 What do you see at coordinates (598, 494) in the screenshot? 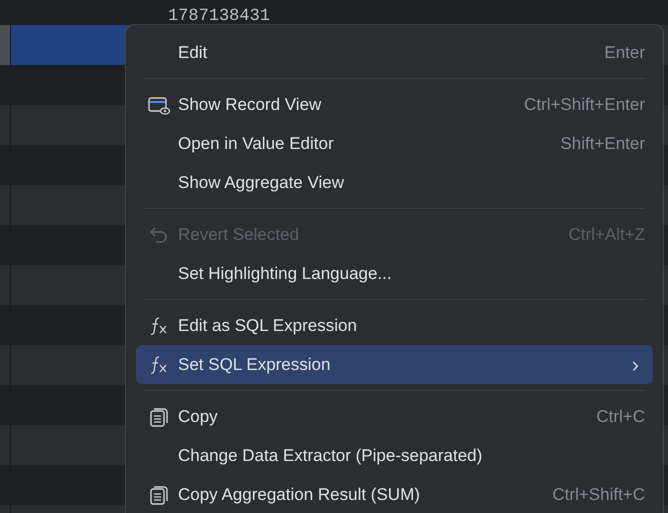
I see `shortcut-label: Ctrl+Shift+C` at bounding box center [598, 494].